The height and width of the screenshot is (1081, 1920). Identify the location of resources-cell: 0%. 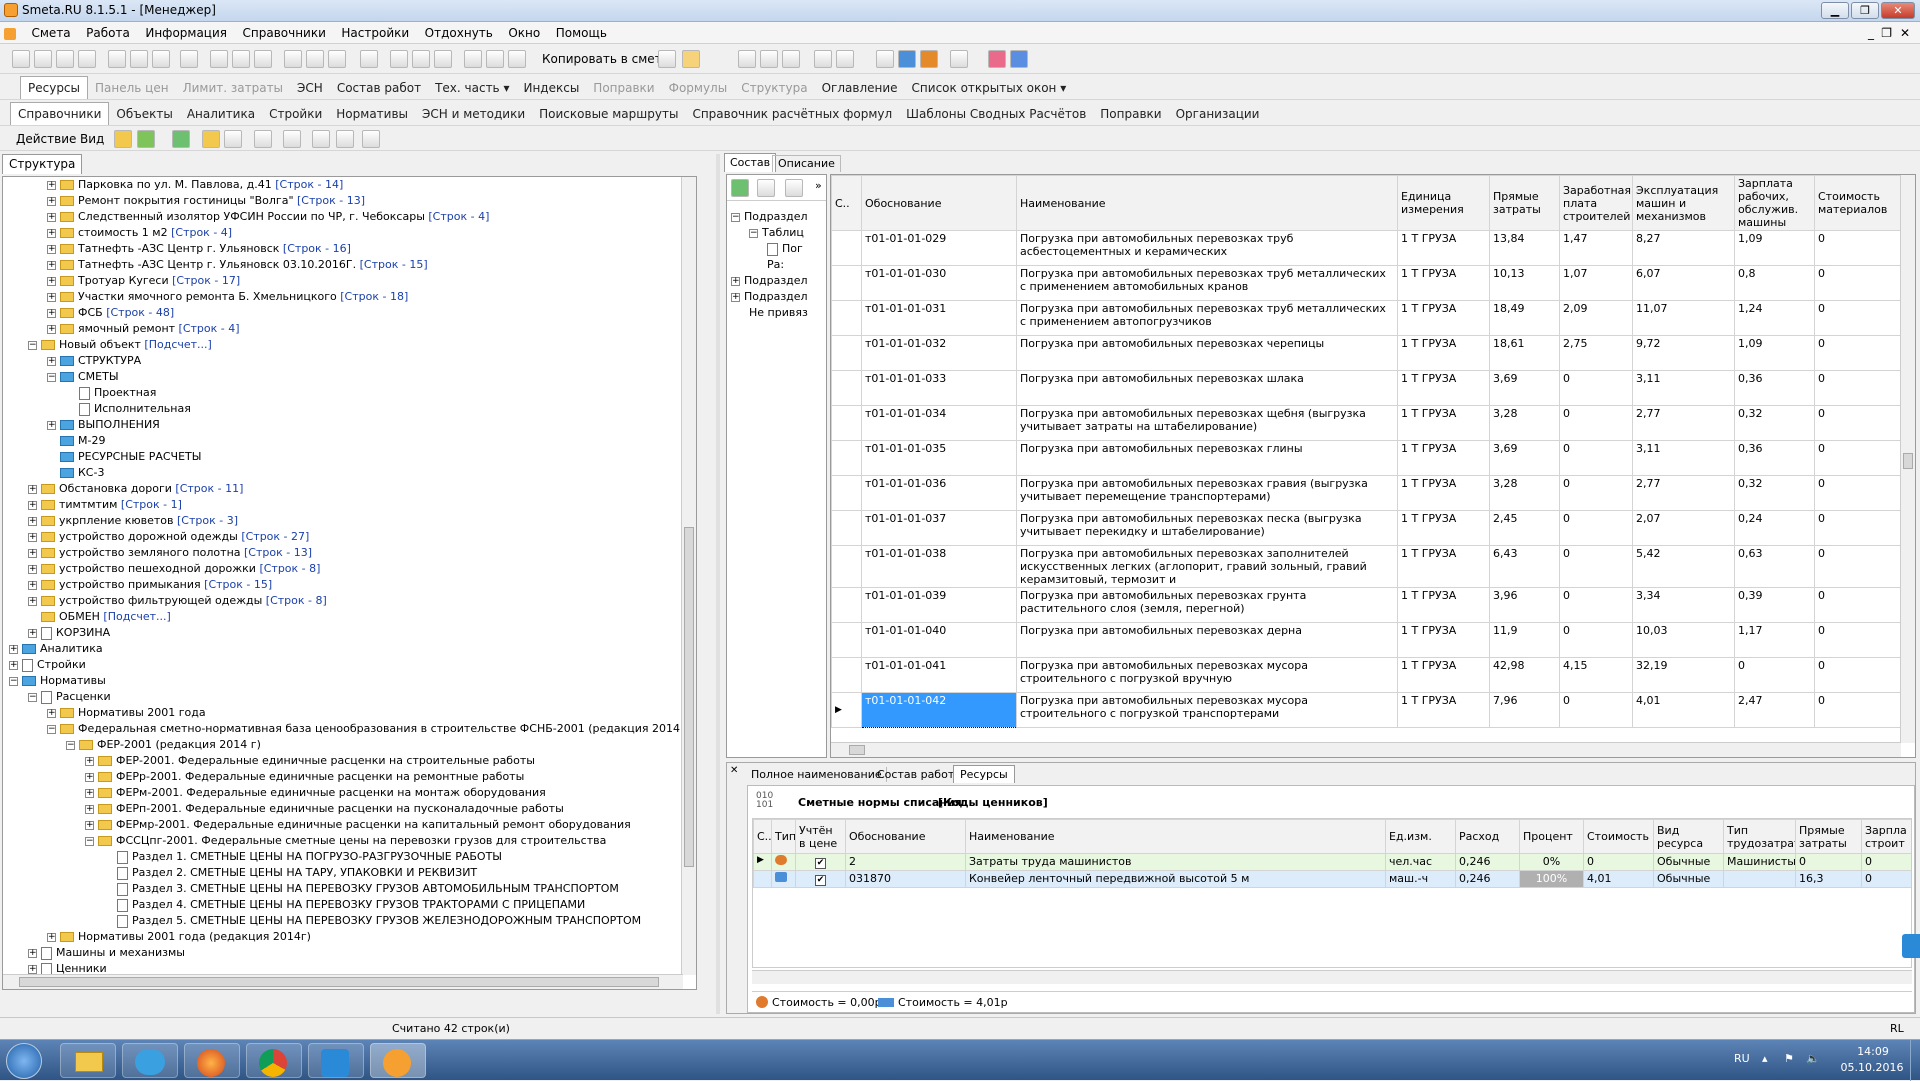
(1551, 862).